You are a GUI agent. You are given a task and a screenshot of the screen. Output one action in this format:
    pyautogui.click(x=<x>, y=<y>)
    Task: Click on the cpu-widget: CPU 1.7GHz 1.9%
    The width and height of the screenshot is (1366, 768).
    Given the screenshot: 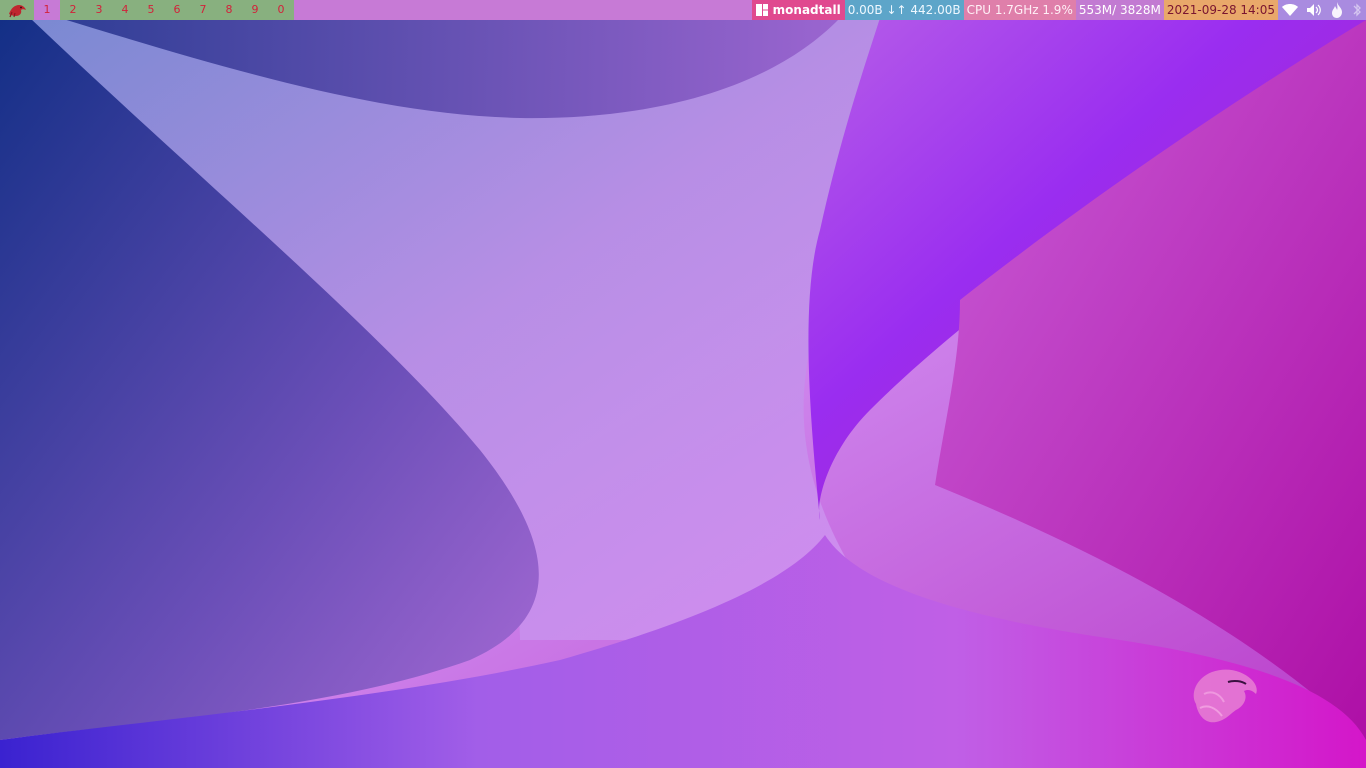 What is the action you would take?
    pyautogui.click(x=1019, y=10)
    